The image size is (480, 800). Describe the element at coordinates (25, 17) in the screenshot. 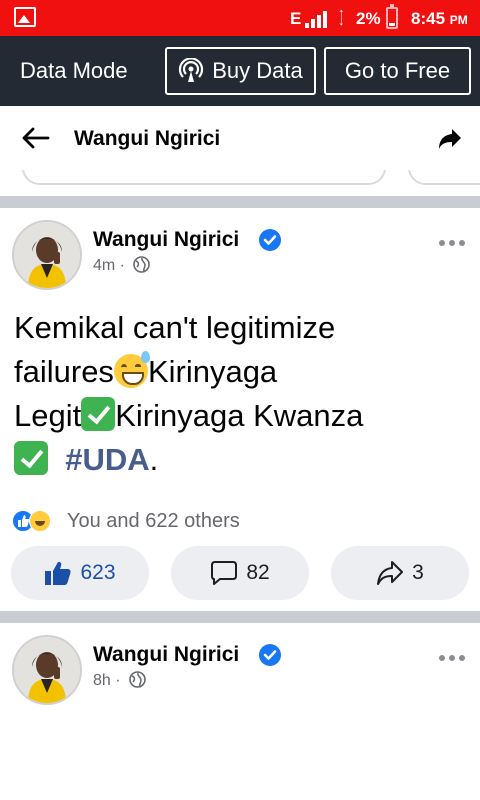

I see `gallery-notification-icon` at that location.